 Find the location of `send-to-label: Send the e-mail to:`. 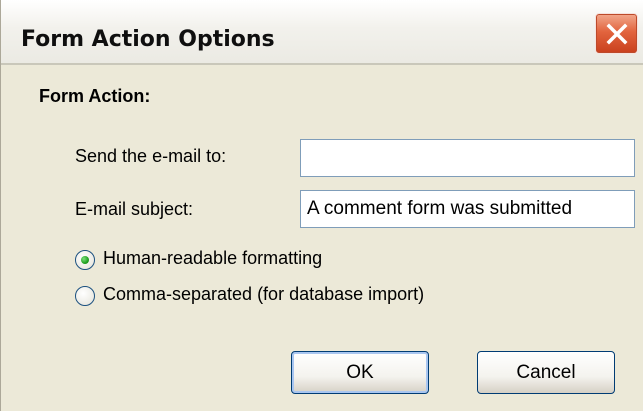

send-to-label: Send the e-mail to: is located at coordinates (151, 156).